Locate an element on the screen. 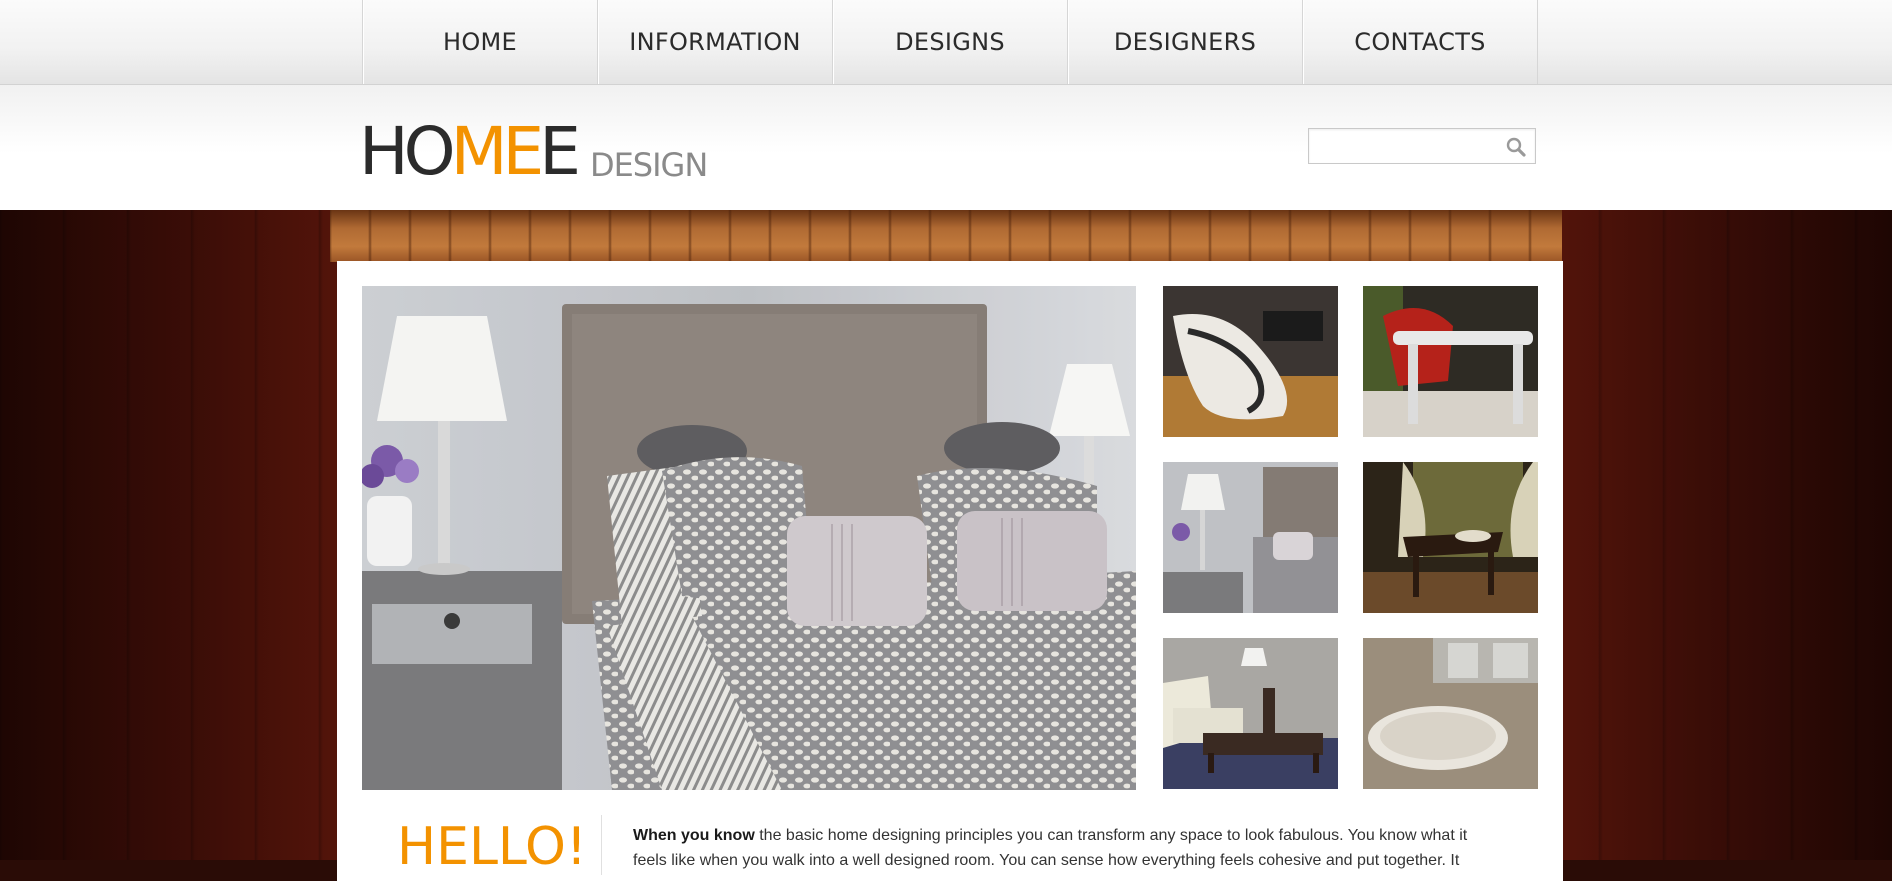 The image size is (1892, 881). intro-lead: When you know is located at coordinates (694, 835).